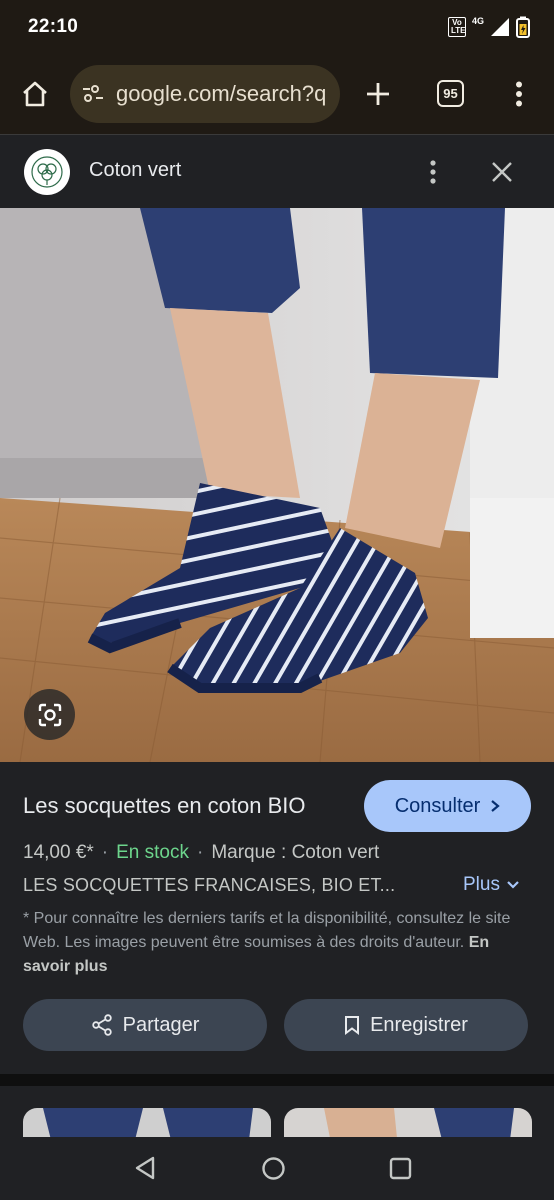 The image size is (554, 1200). What do you see at coordinates (161, 1024) in the screenshot?
I see `share-label: Partager` at bounding box center [161, 1024].